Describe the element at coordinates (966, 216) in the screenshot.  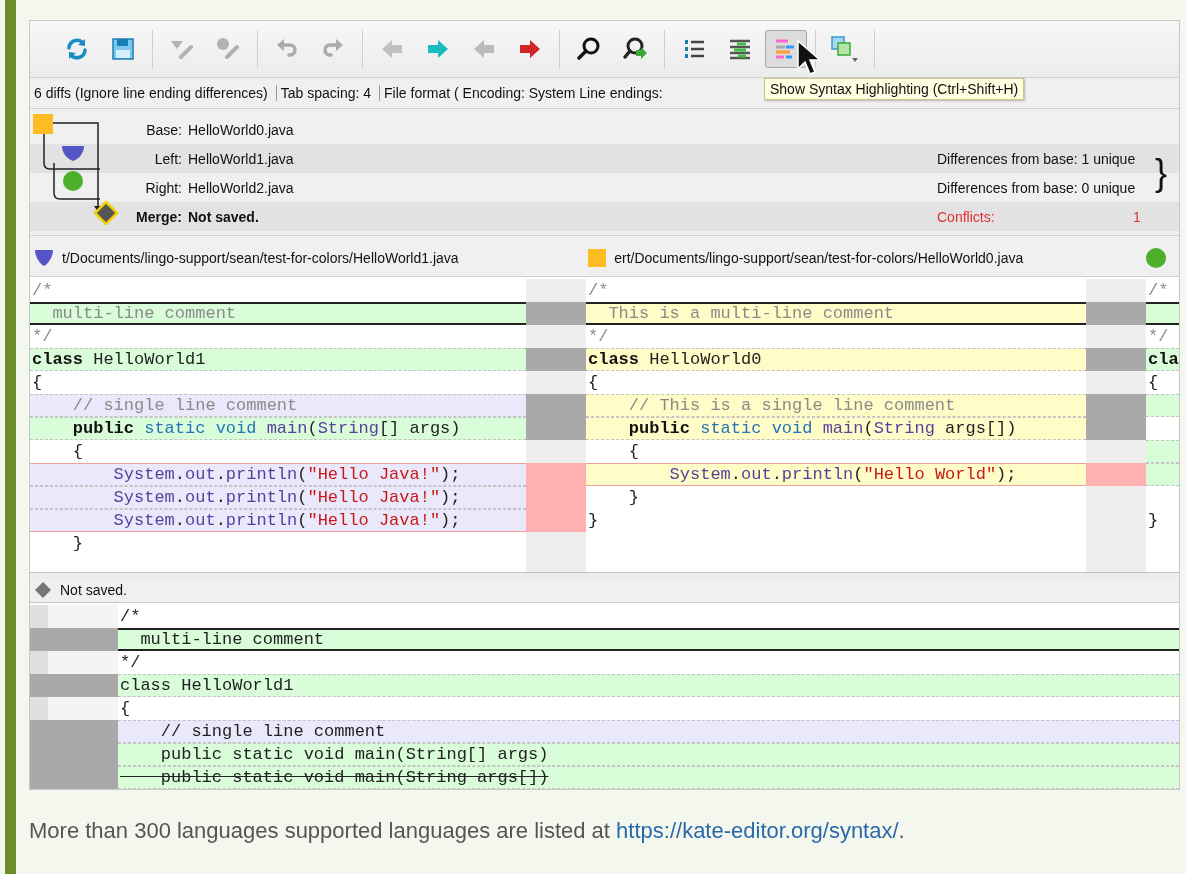
I see `conflicts-label: Conflicts:` at that location.